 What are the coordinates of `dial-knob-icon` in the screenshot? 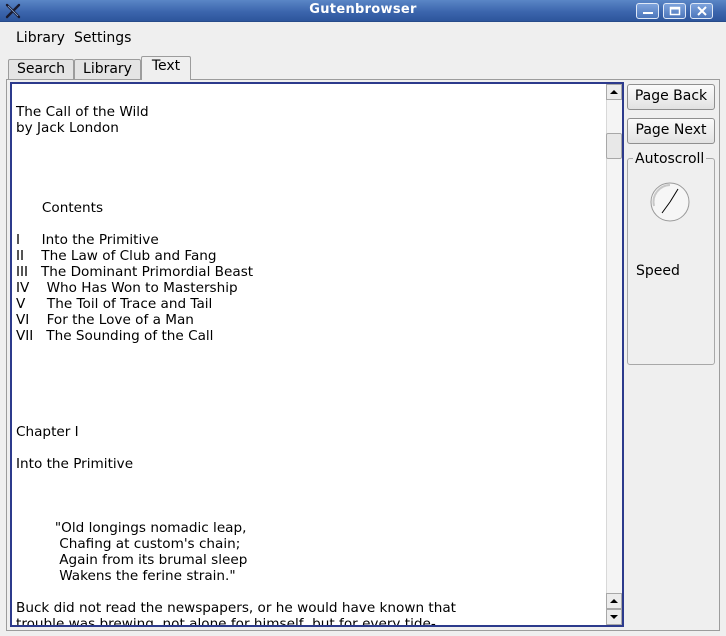 It's located at (670, 202).